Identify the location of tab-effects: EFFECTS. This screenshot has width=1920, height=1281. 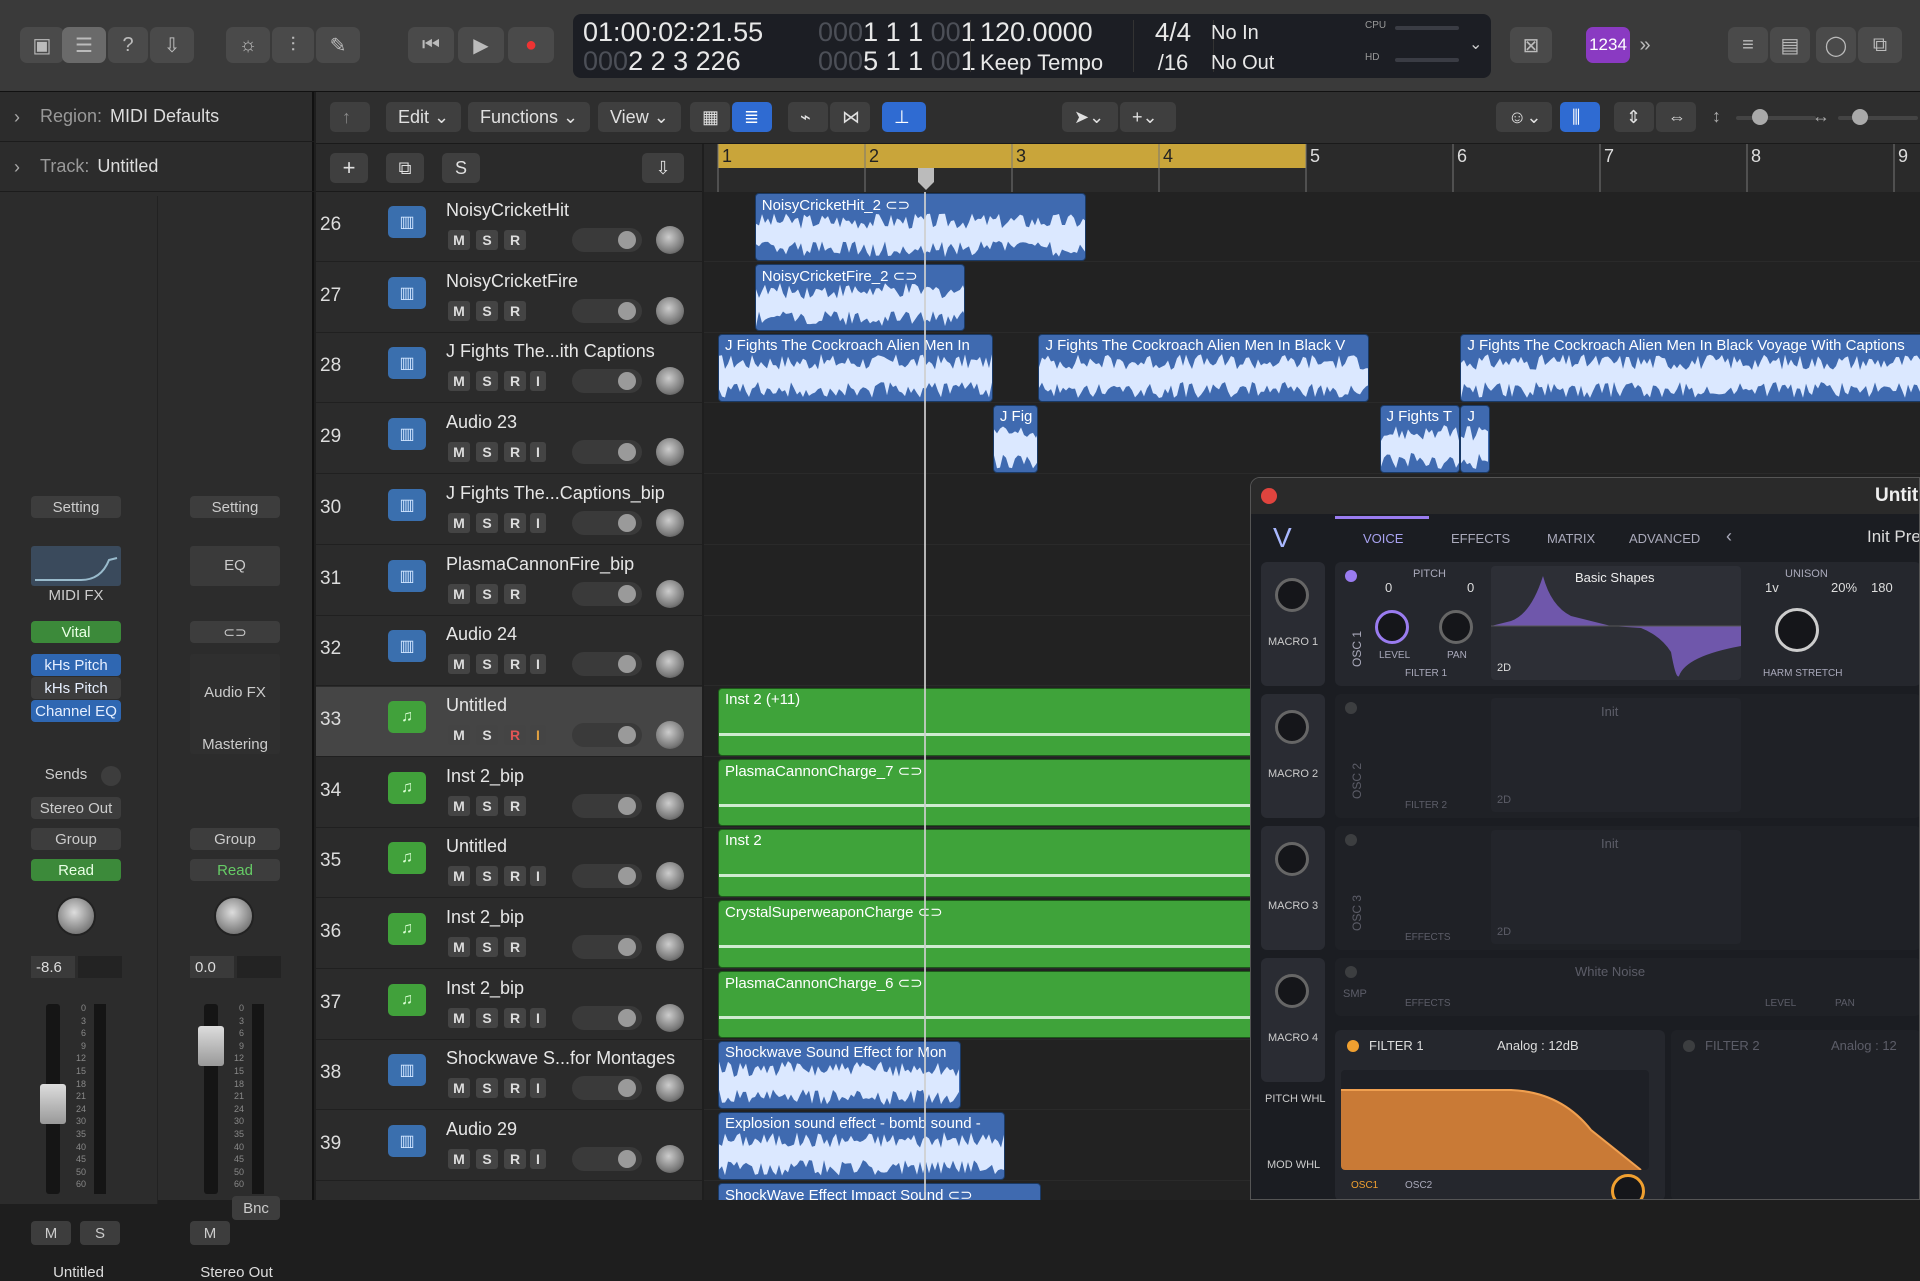
(1480, 538).